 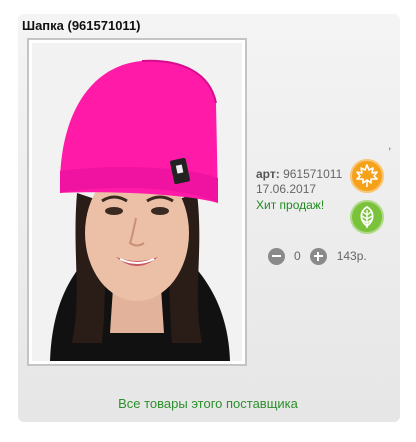 What do you see at coordinates (297, 256) in the screenshot?
I see `quantity-value: 0` at bounding box center [297, 256].